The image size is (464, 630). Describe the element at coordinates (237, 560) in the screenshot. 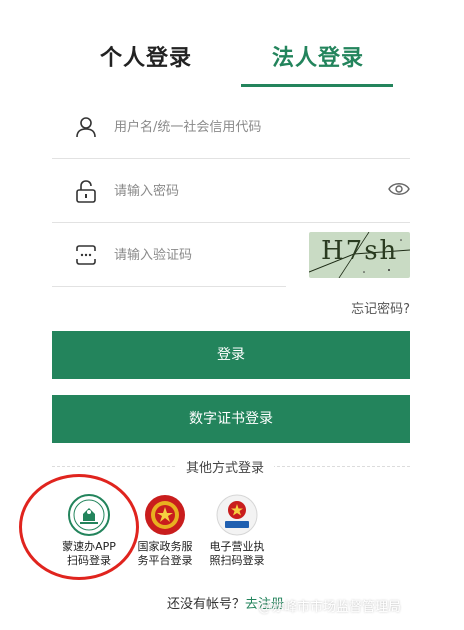

I see `alt-label-line2: 照扫码登录` at that location.